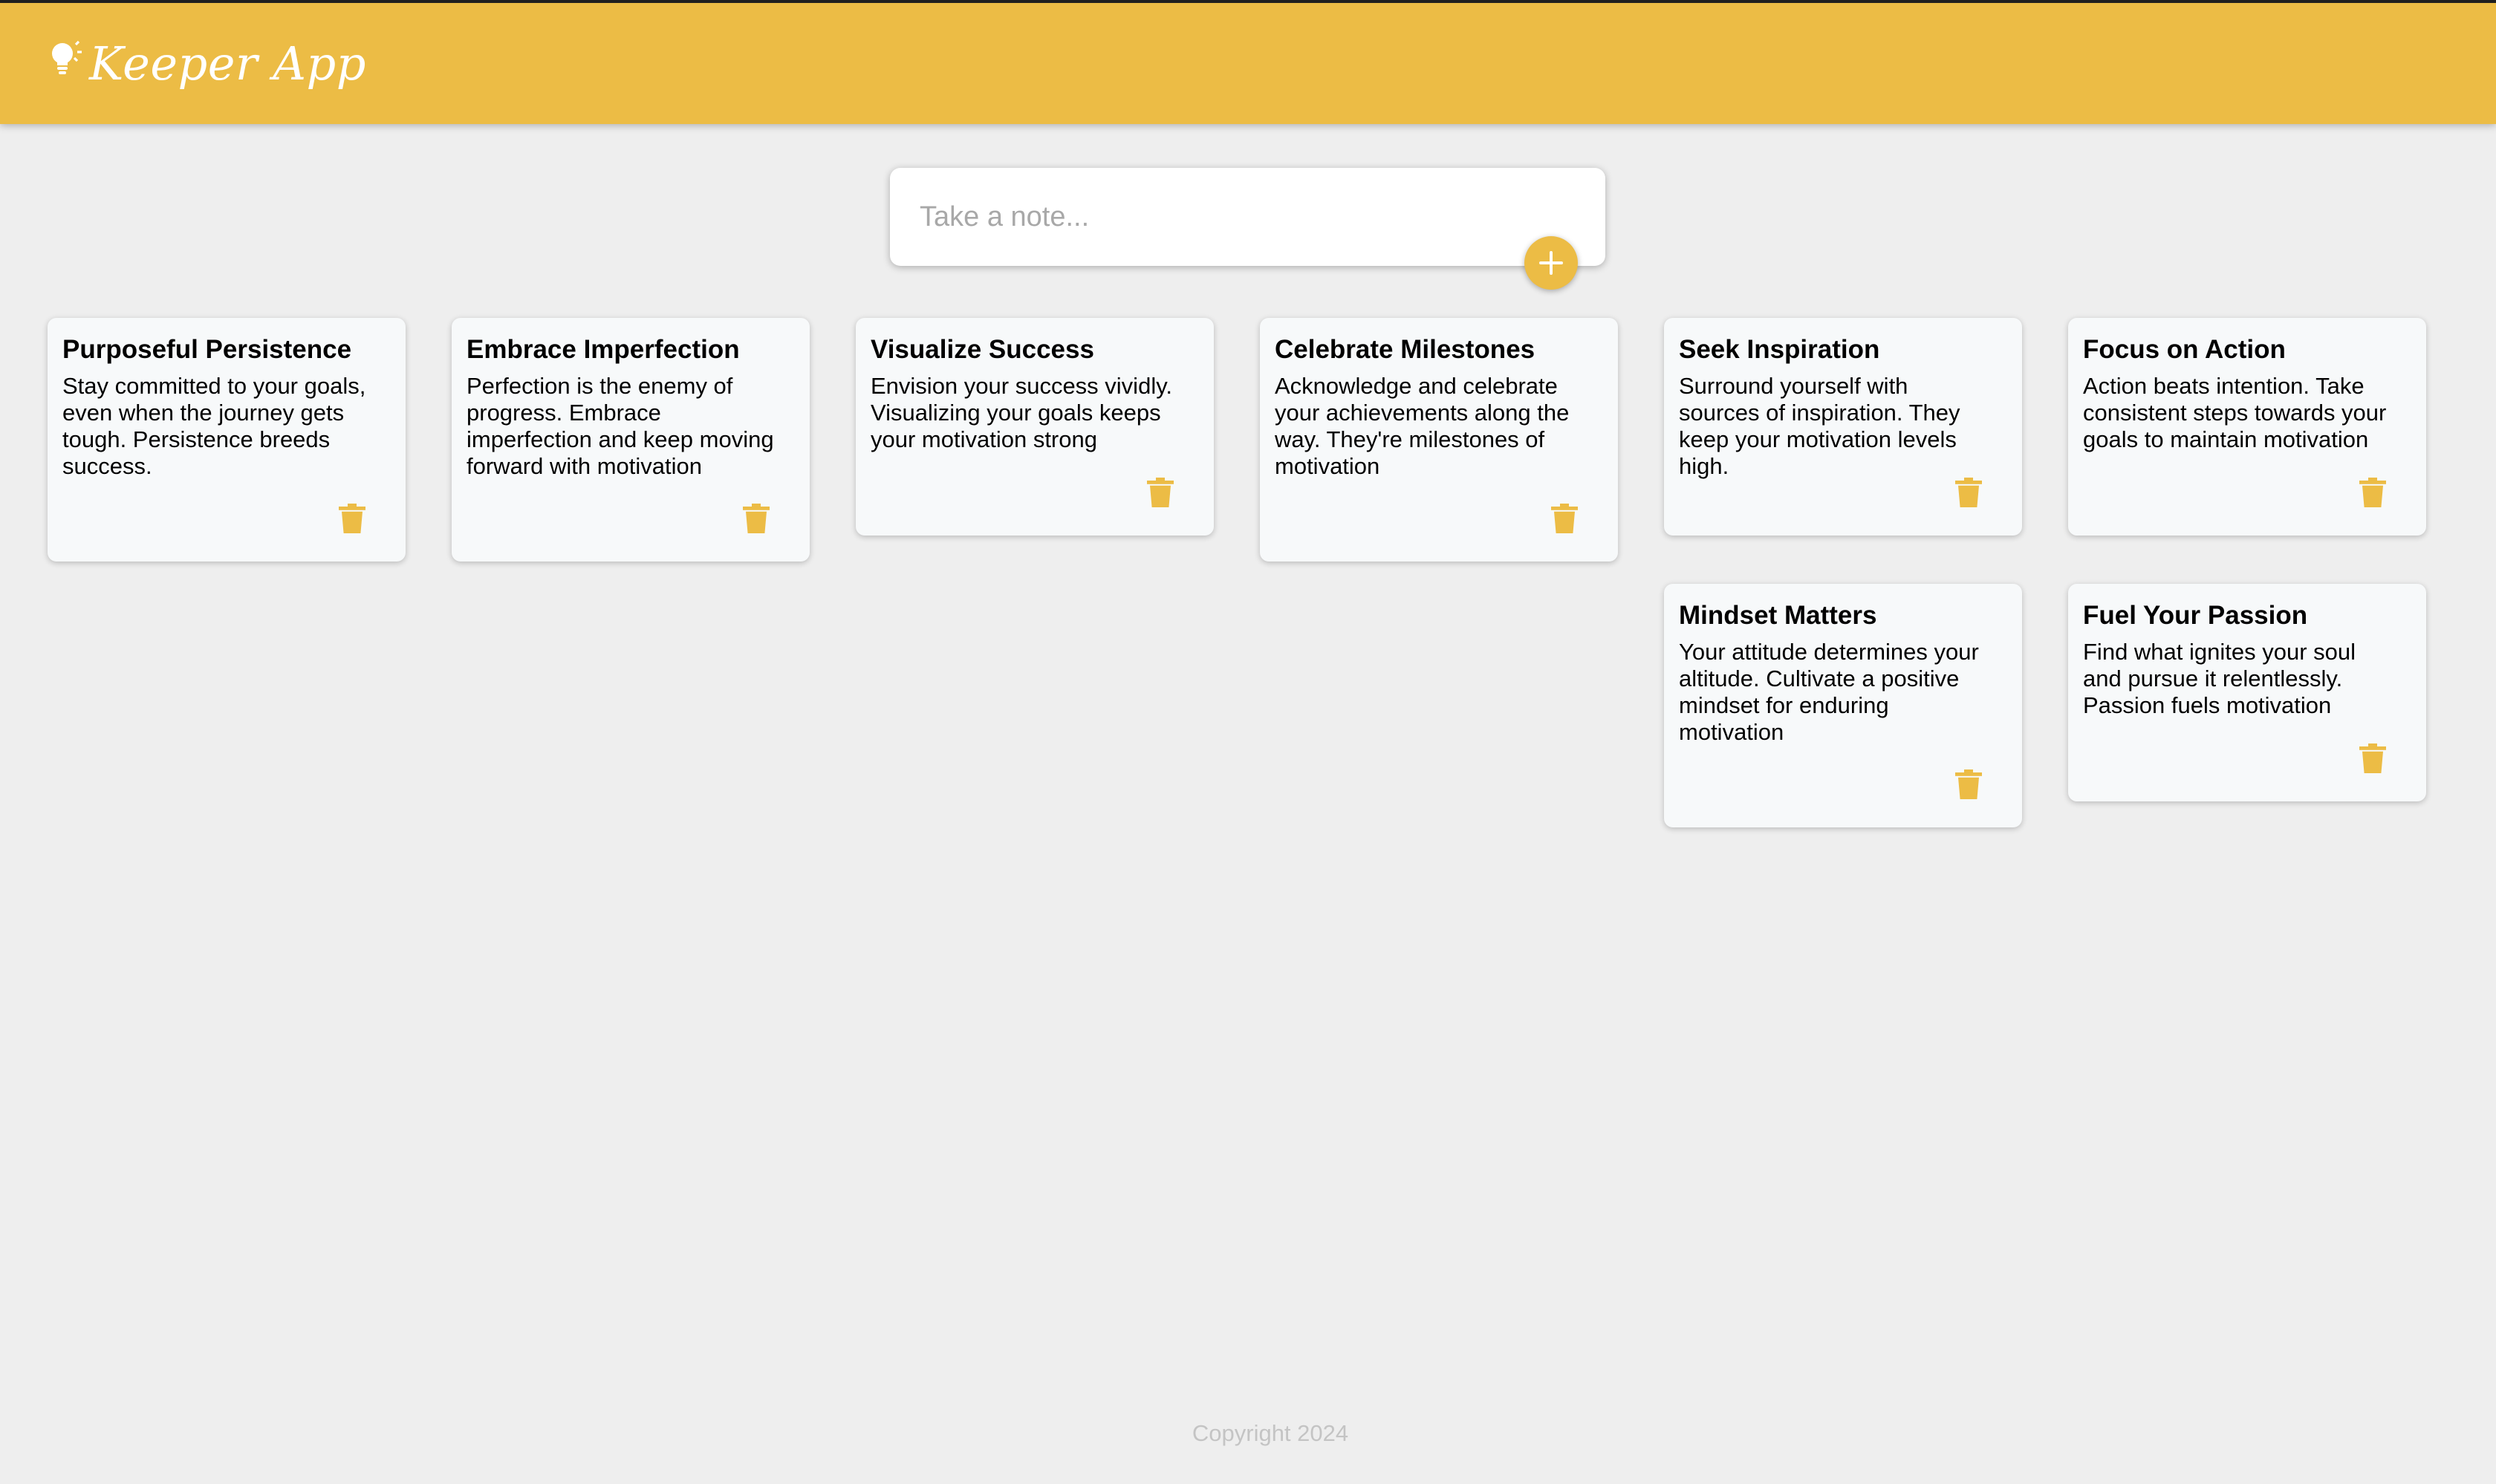 Image resolution: width=2496 pixels, height=1484 pixels. I want to click on add-note-button, so click(1551, 263).